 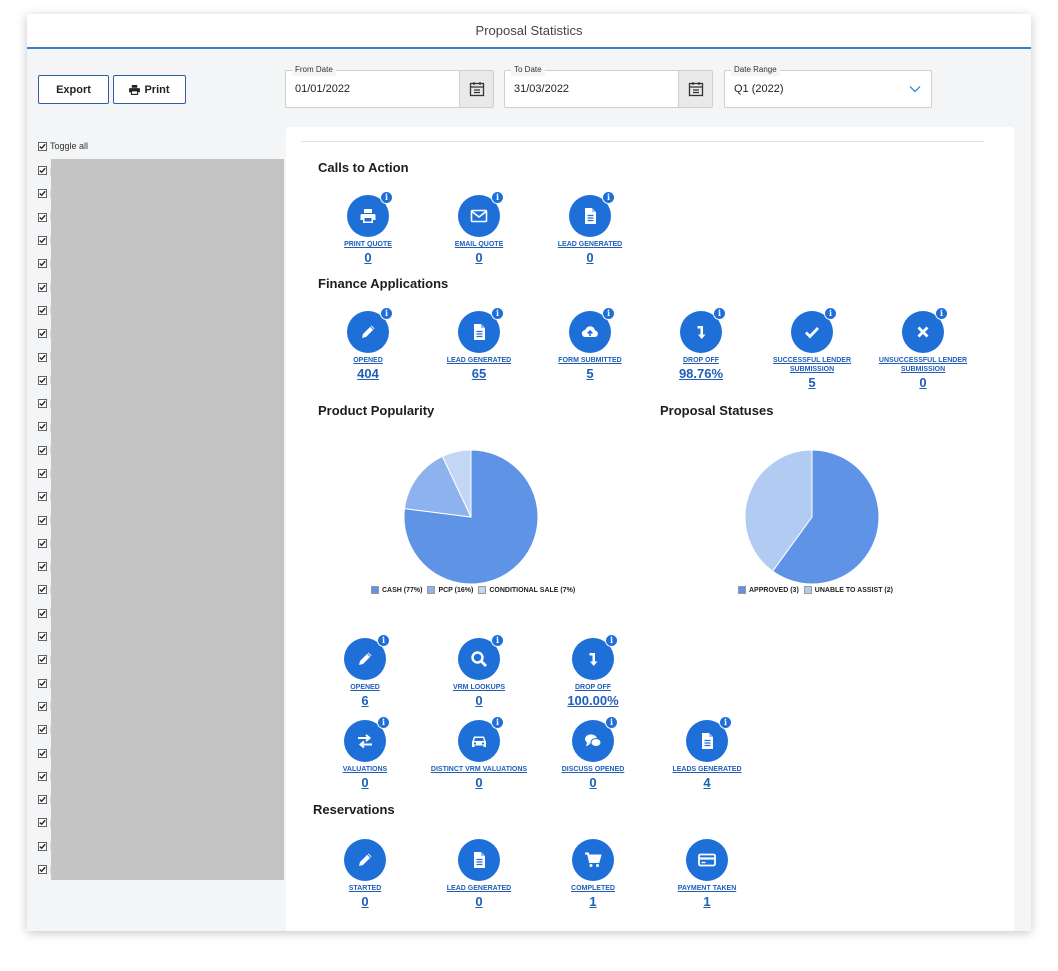 What do you see at coordinates (701, 373) in the screenshot?
I see `stat-value-link: 98.76%` at bounding box center [701, 373].